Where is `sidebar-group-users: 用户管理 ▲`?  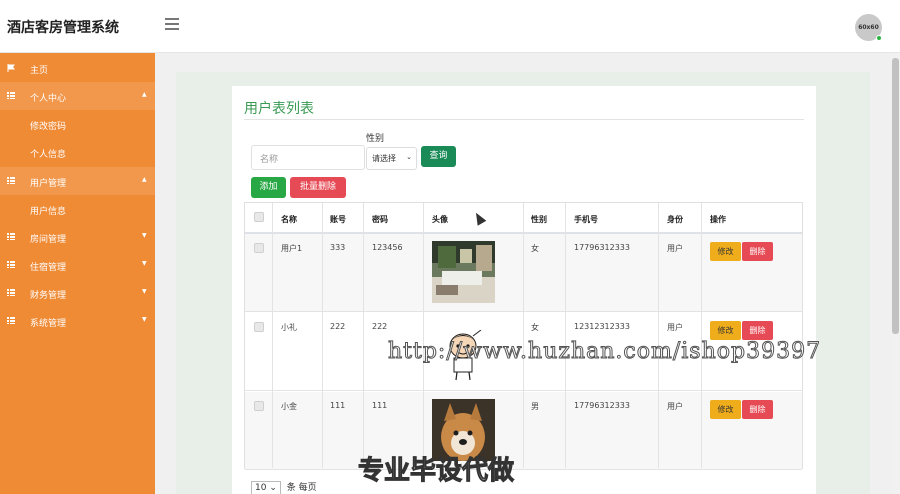 sidebar-group-users: 用户管理 ▲ is located at coordinates (77, 181).